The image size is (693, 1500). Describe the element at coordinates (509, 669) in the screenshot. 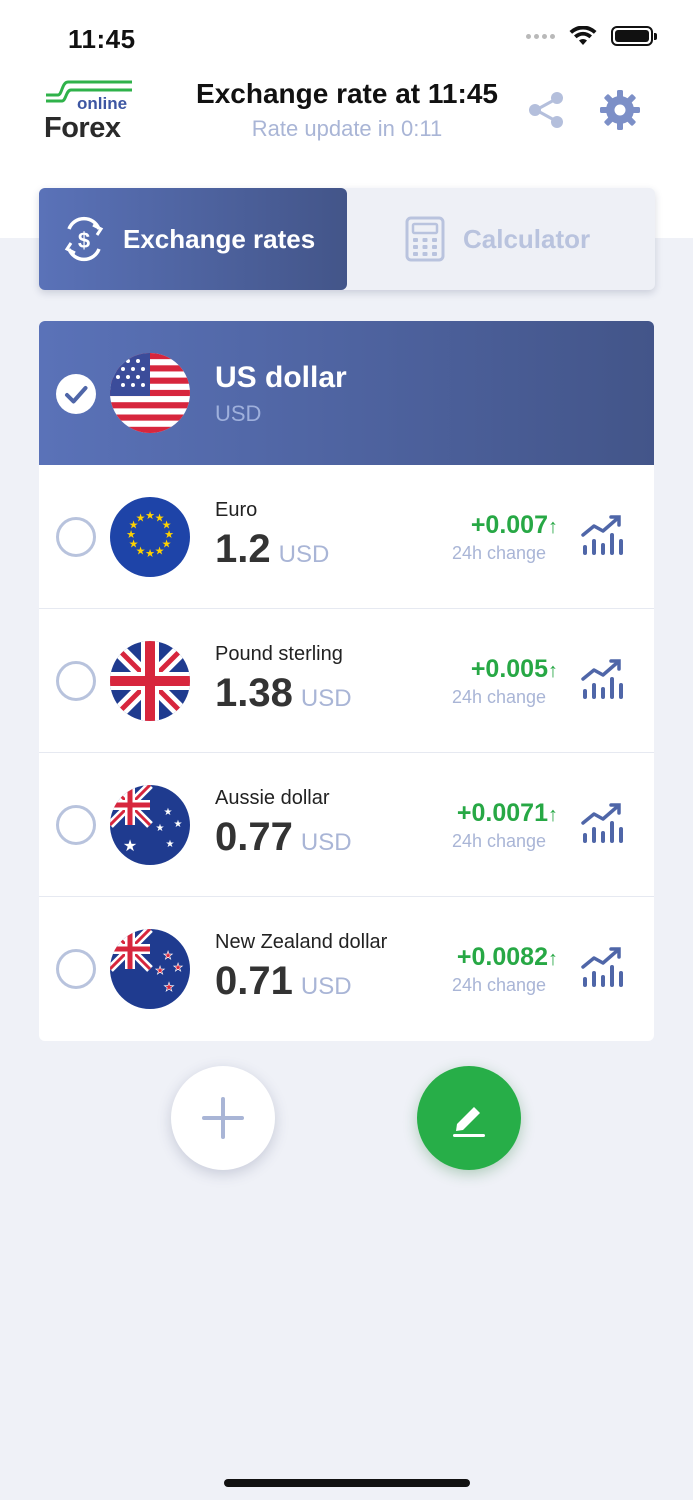

I see `change-amount: +0.005` at that location.